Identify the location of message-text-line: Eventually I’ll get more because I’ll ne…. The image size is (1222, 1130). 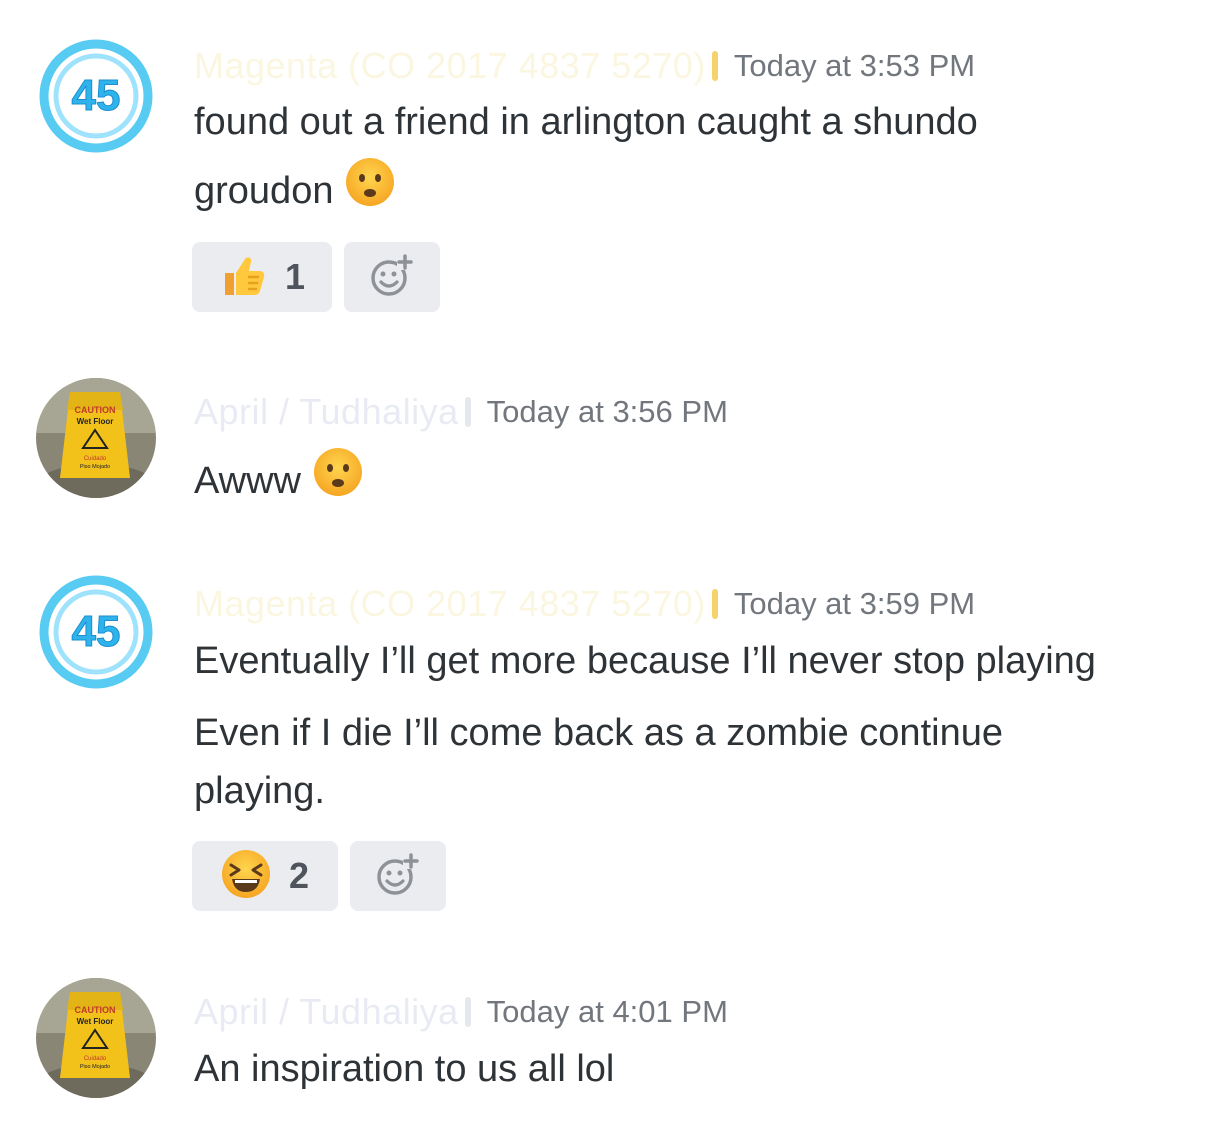
(645, 661).